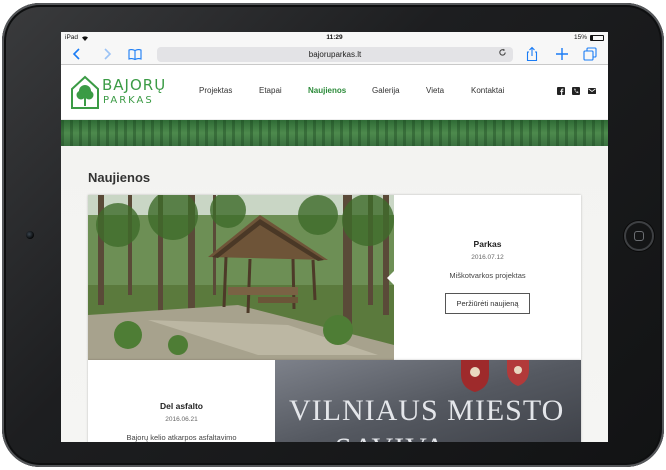  I want to click on news-image-sign: VILNIAUS MIESTO SAVIVA, so click(428, 401).